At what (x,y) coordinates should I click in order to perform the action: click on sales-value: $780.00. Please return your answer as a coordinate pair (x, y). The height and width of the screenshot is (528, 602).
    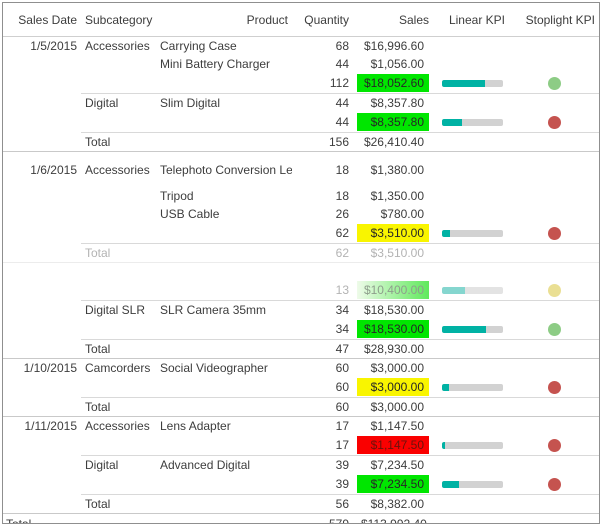
    Looking at the image, I should click on (402, 214).